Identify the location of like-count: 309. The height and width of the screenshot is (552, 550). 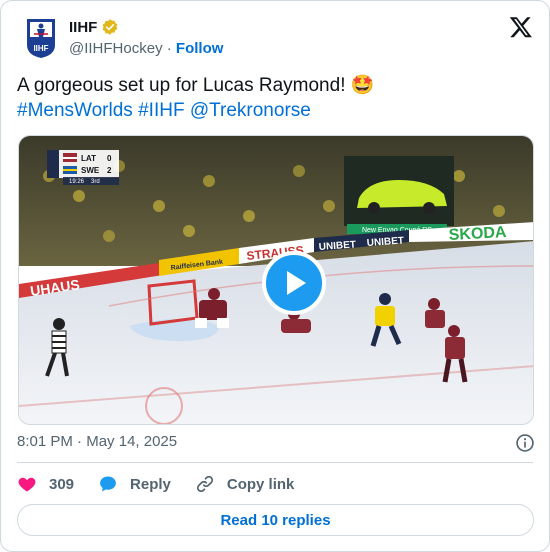
(62, 484).